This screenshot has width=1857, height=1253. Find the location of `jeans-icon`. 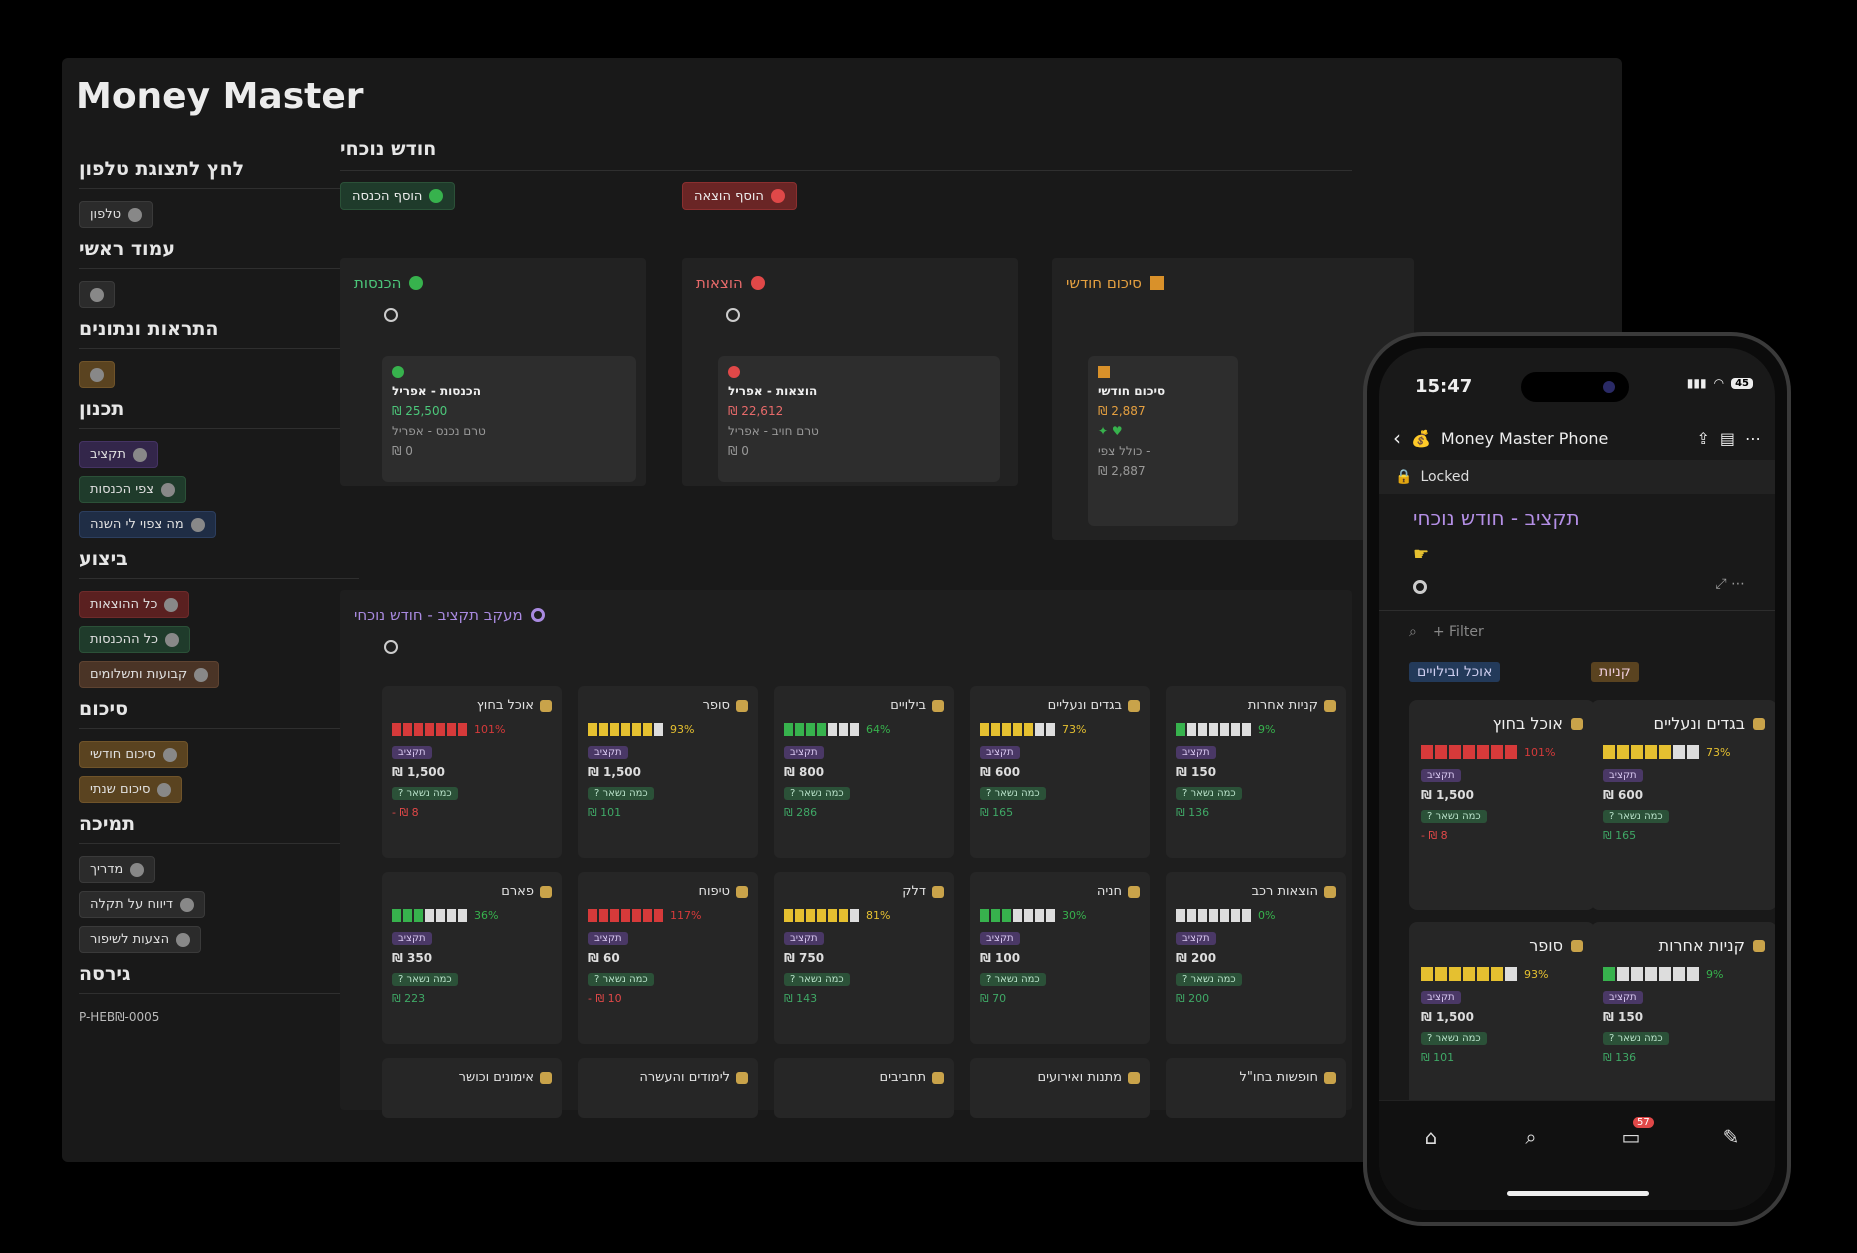

jeans-icon is located at coordinates (1134, 705).